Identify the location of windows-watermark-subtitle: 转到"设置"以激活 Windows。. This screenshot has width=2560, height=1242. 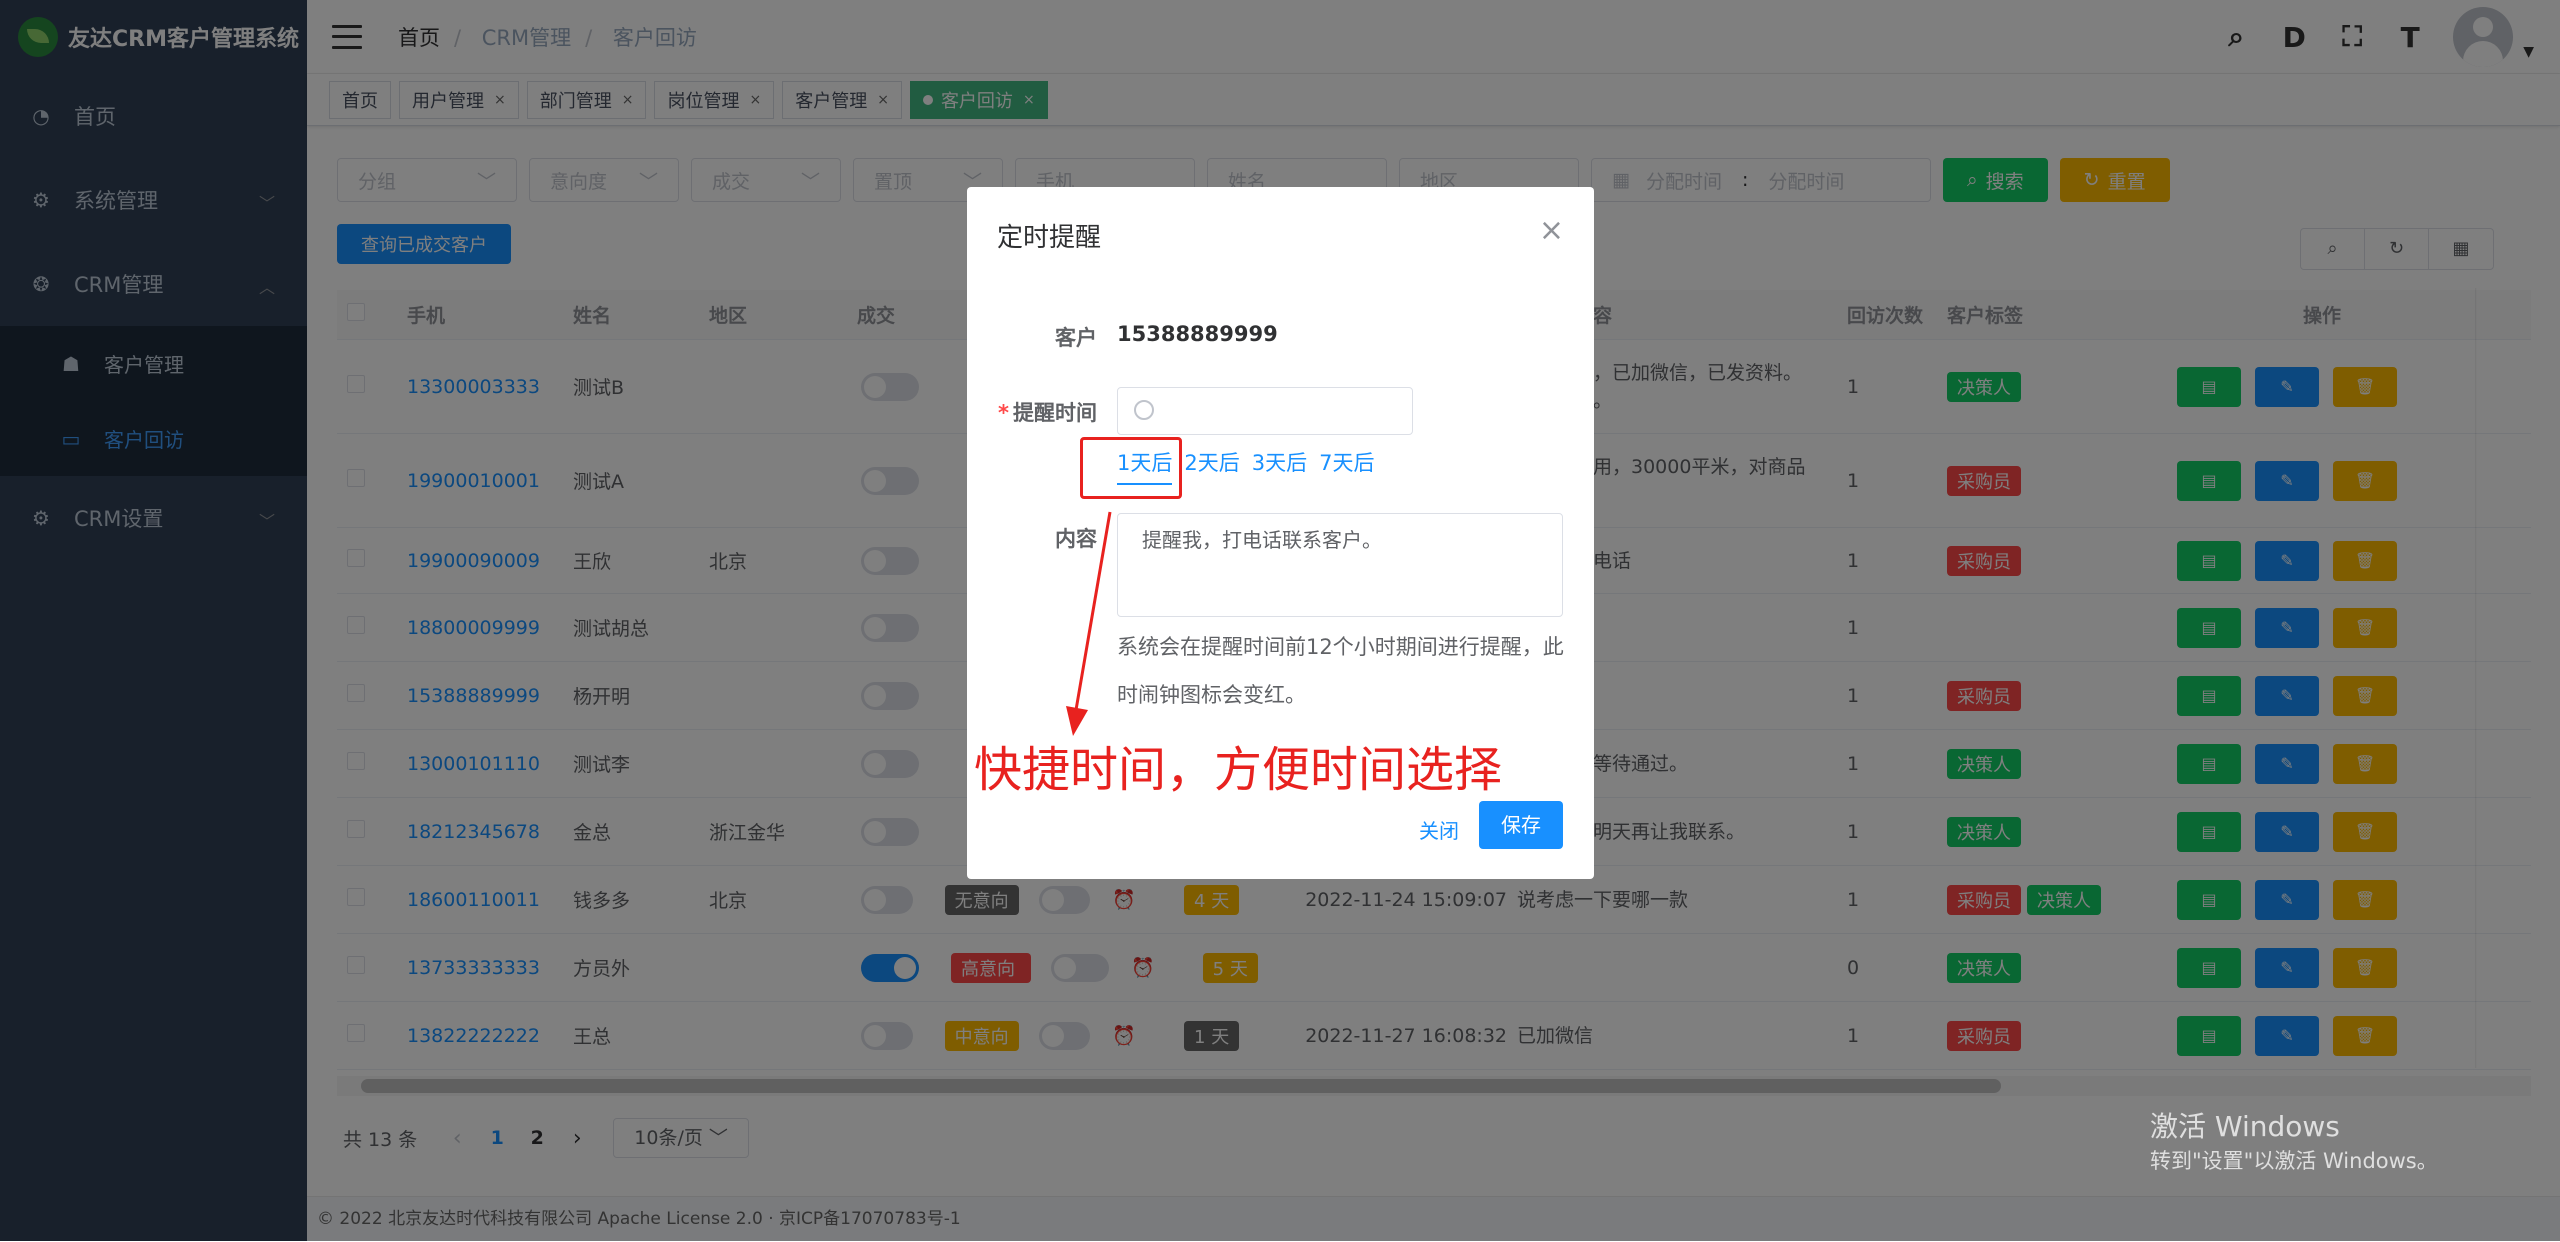
(2294, 1161).